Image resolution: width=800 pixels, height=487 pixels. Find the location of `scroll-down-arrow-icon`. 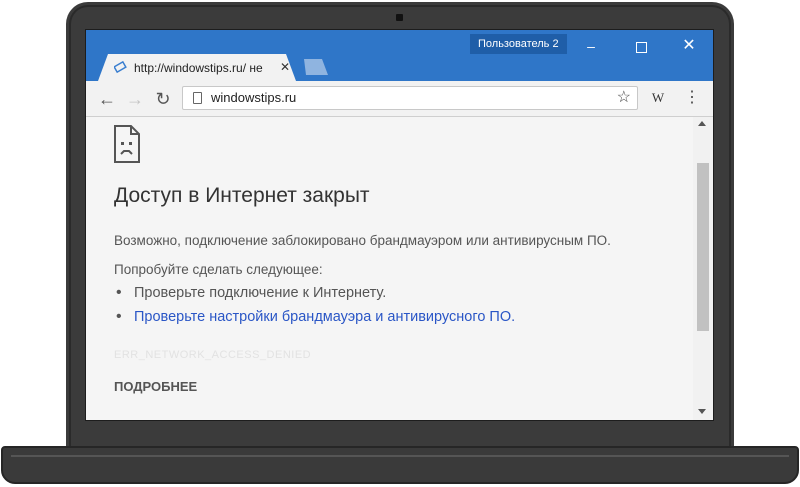

scroll-down-arrow-icon is located at coordinates (702, 411).